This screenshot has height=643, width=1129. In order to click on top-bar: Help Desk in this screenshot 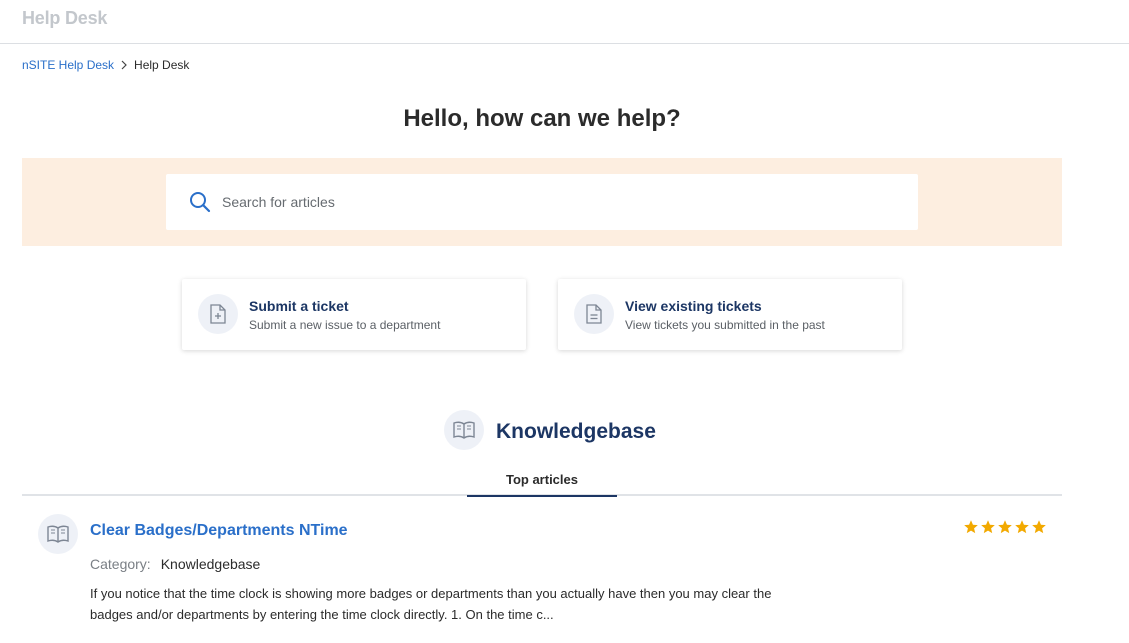, I will do `click(564, 22)`.